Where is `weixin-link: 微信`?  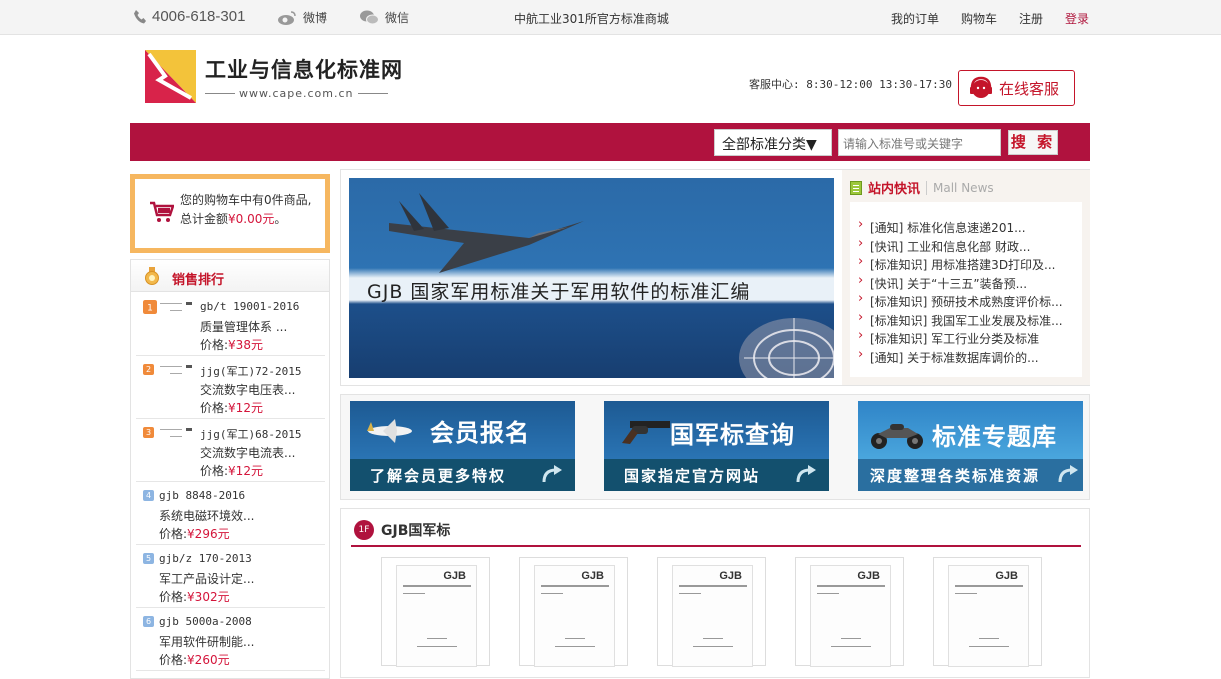 weixin-link: 微信 is located at coordinates (384, 17).